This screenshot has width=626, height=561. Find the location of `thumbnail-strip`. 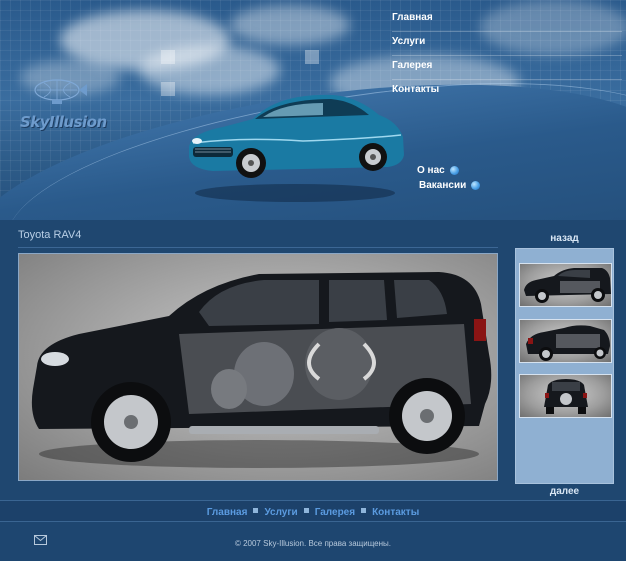

thumbnail-strip is located at coordinates (564, 366).